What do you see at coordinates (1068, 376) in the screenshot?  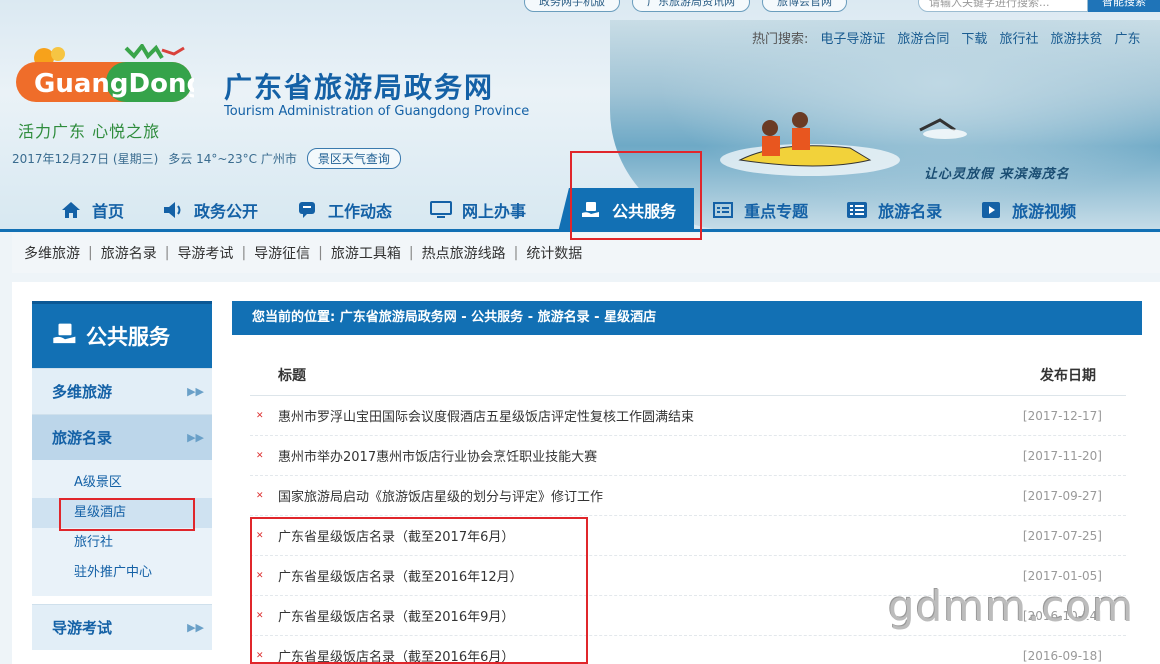 I see `column-date: 发布日期` at bounding box center [1068, 376].